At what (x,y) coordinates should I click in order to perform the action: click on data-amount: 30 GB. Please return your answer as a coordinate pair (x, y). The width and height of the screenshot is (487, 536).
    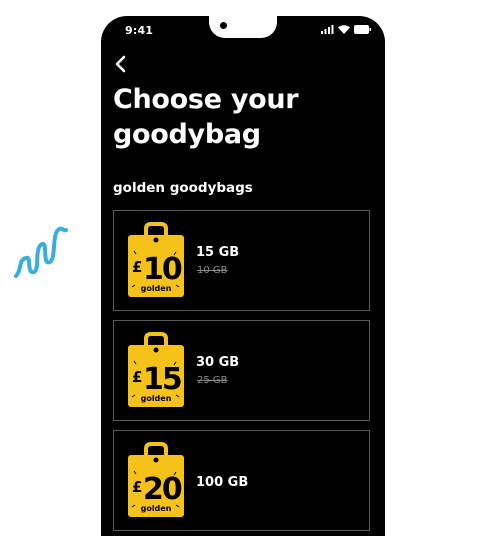
    Looking at the image, I should click on (218, 362).